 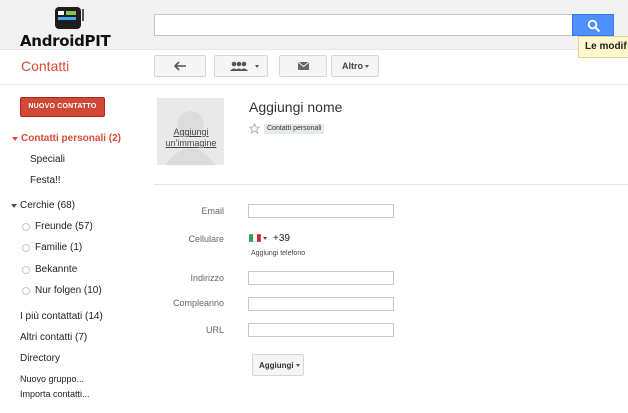 I want to click on add-phone-link: Aggiungi telefono, so click(x=278, y=253).